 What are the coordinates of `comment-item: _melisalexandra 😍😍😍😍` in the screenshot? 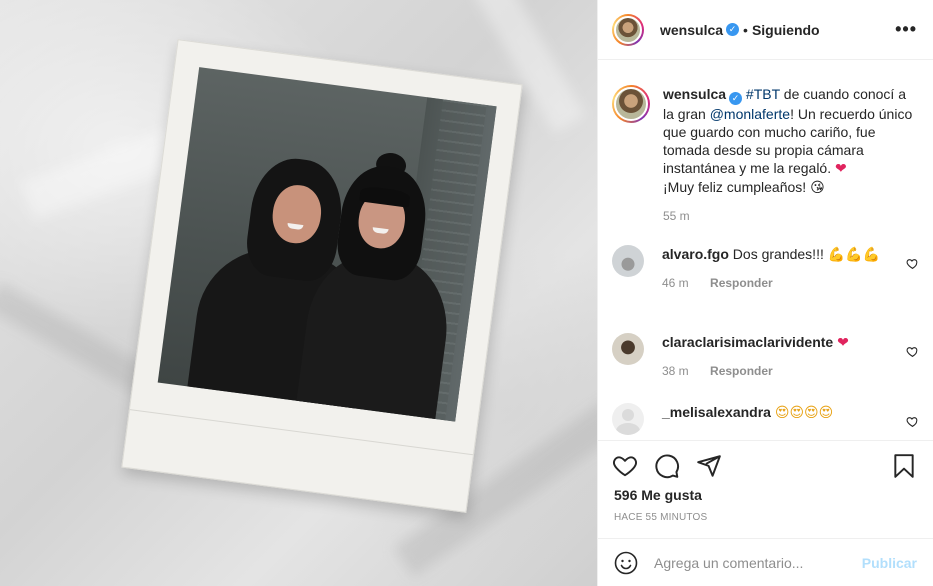 It's located at (765, 419).